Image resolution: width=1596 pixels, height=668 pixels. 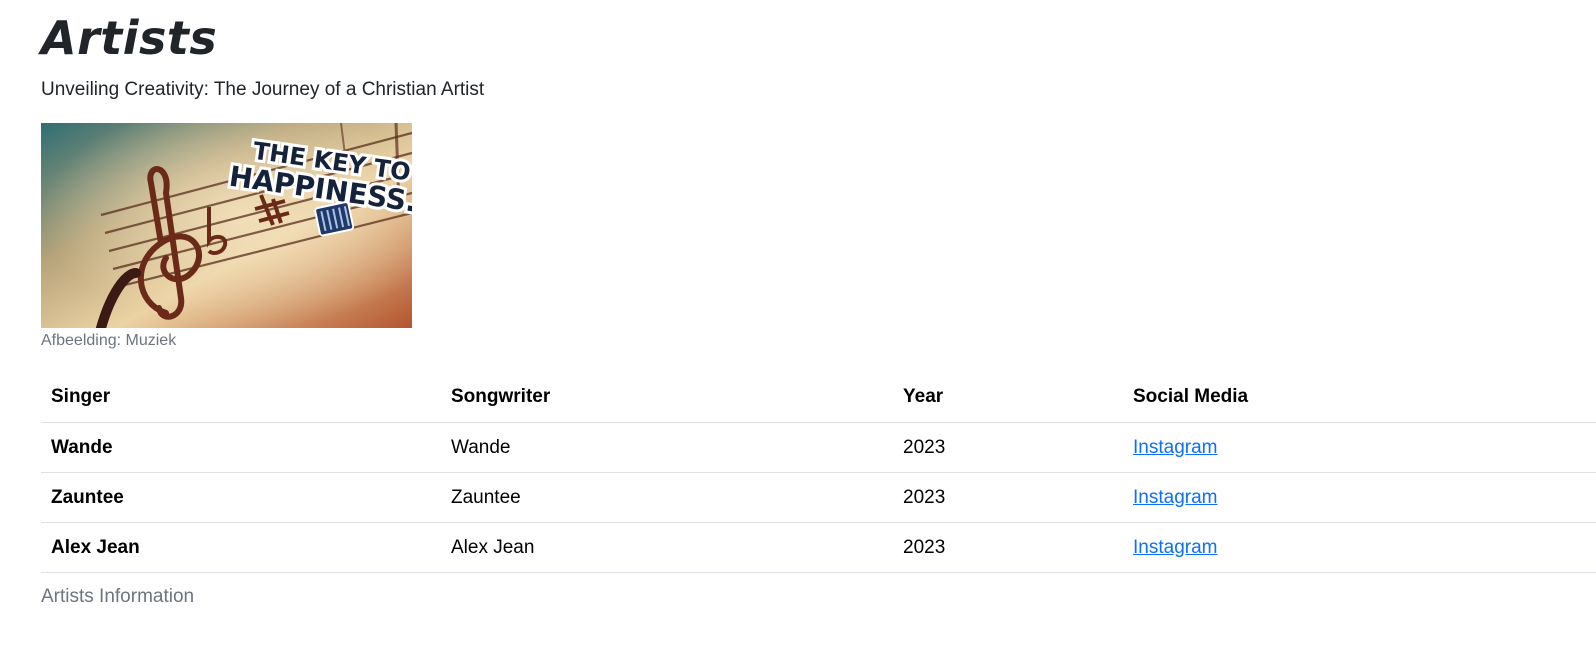 What do you see at coordinates (334, 219) in the screenshot?
I see `accordion-icon` at bounding box center [334, 219].